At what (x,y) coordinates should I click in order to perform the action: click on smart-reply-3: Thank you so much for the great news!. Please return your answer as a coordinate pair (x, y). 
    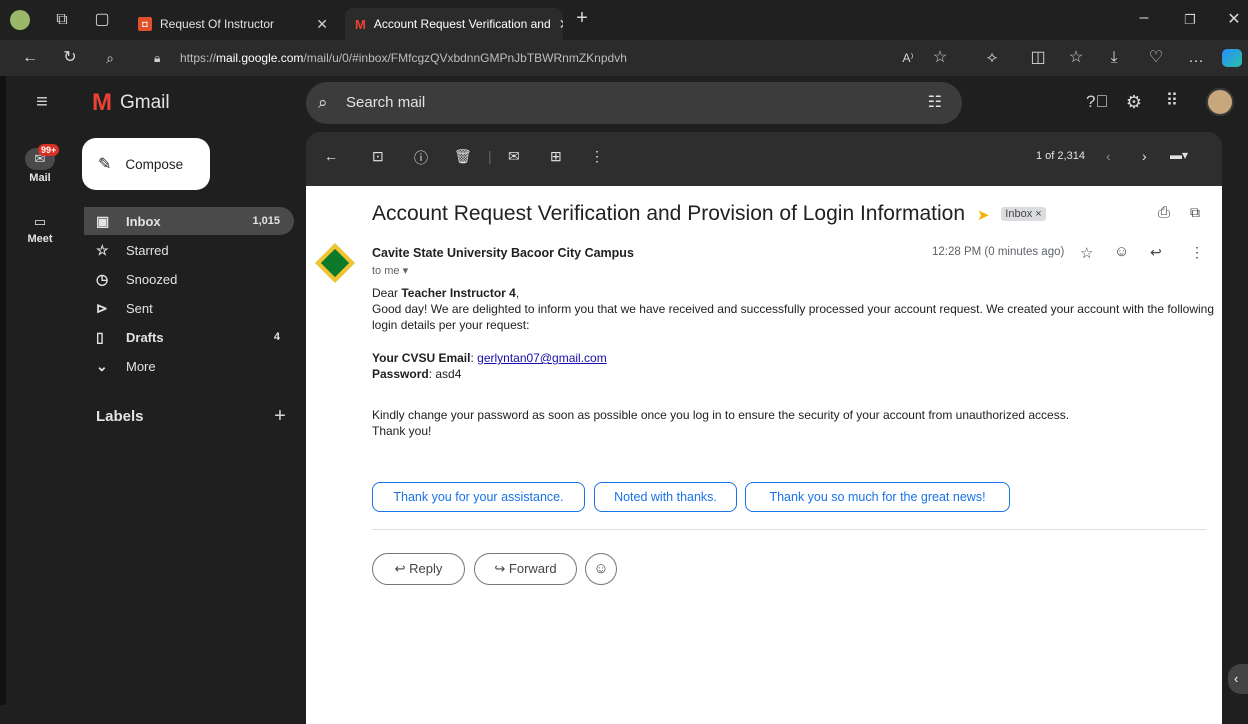
    Looking at the image, I should click on (877, 497).